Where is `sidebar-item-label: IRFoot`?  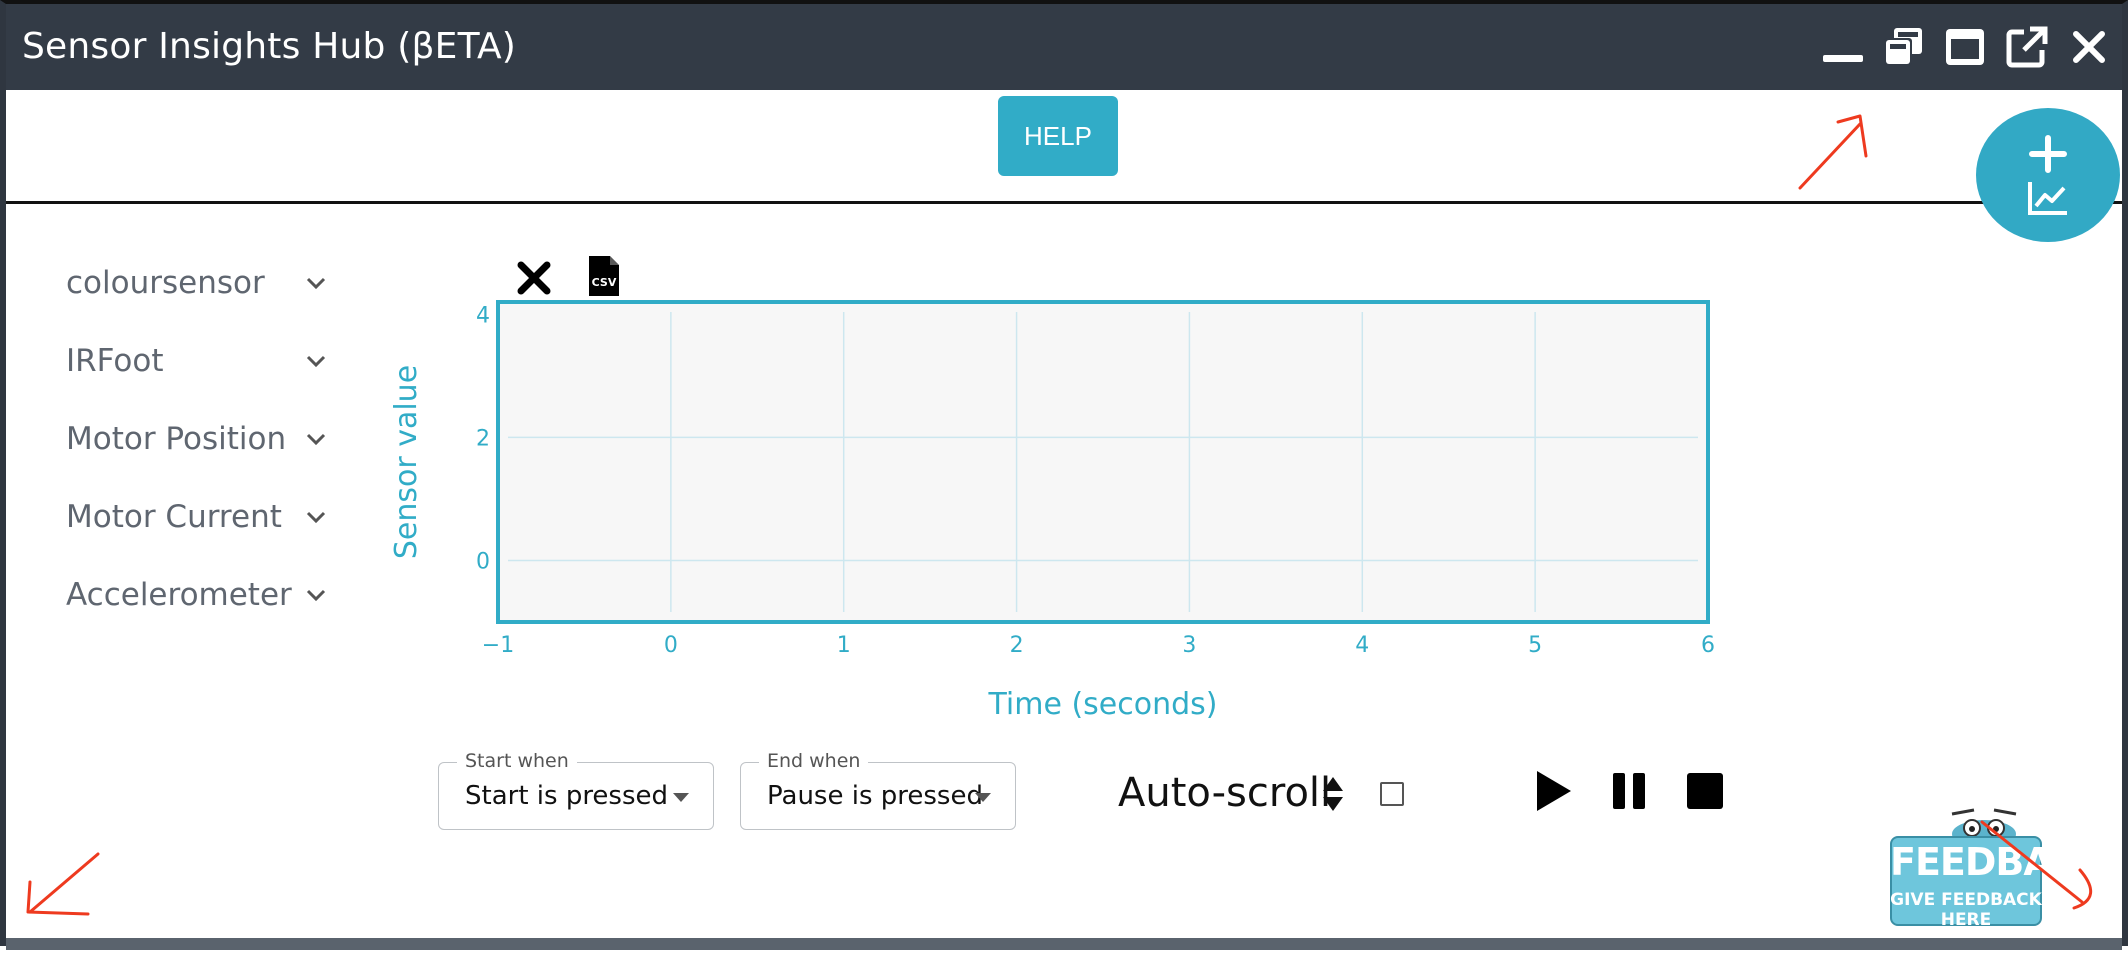 sidebar-item-label: IRFoot is located at coordinates (115, 361).